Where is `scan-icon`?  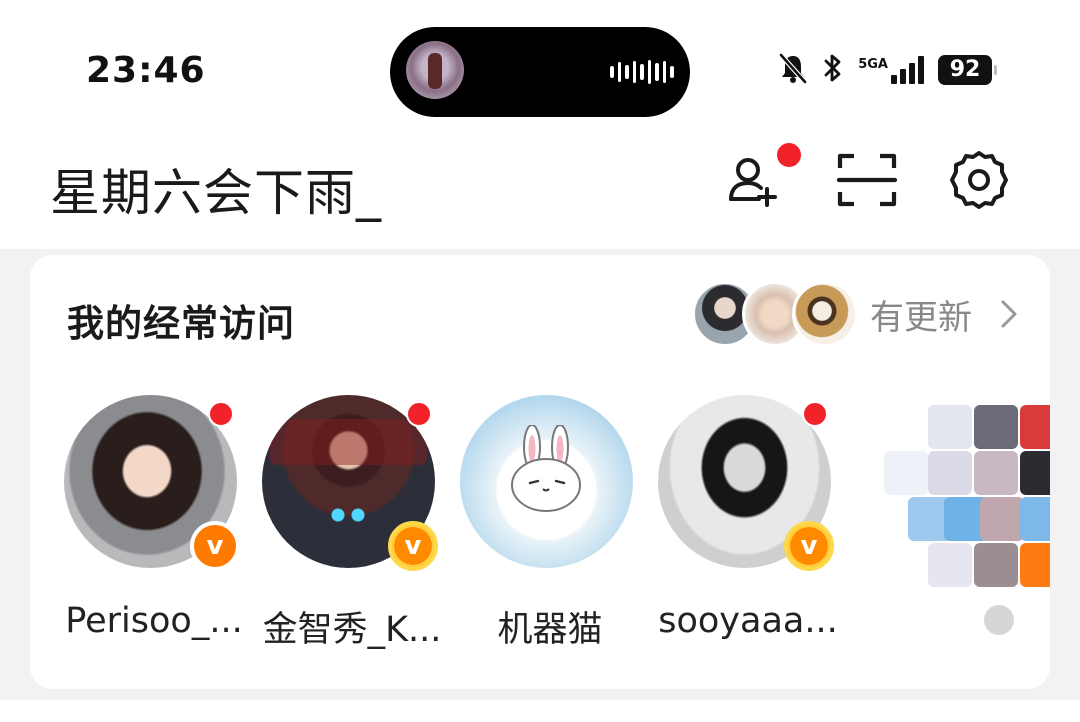
scan-icon is located at coordinates (867, 180).